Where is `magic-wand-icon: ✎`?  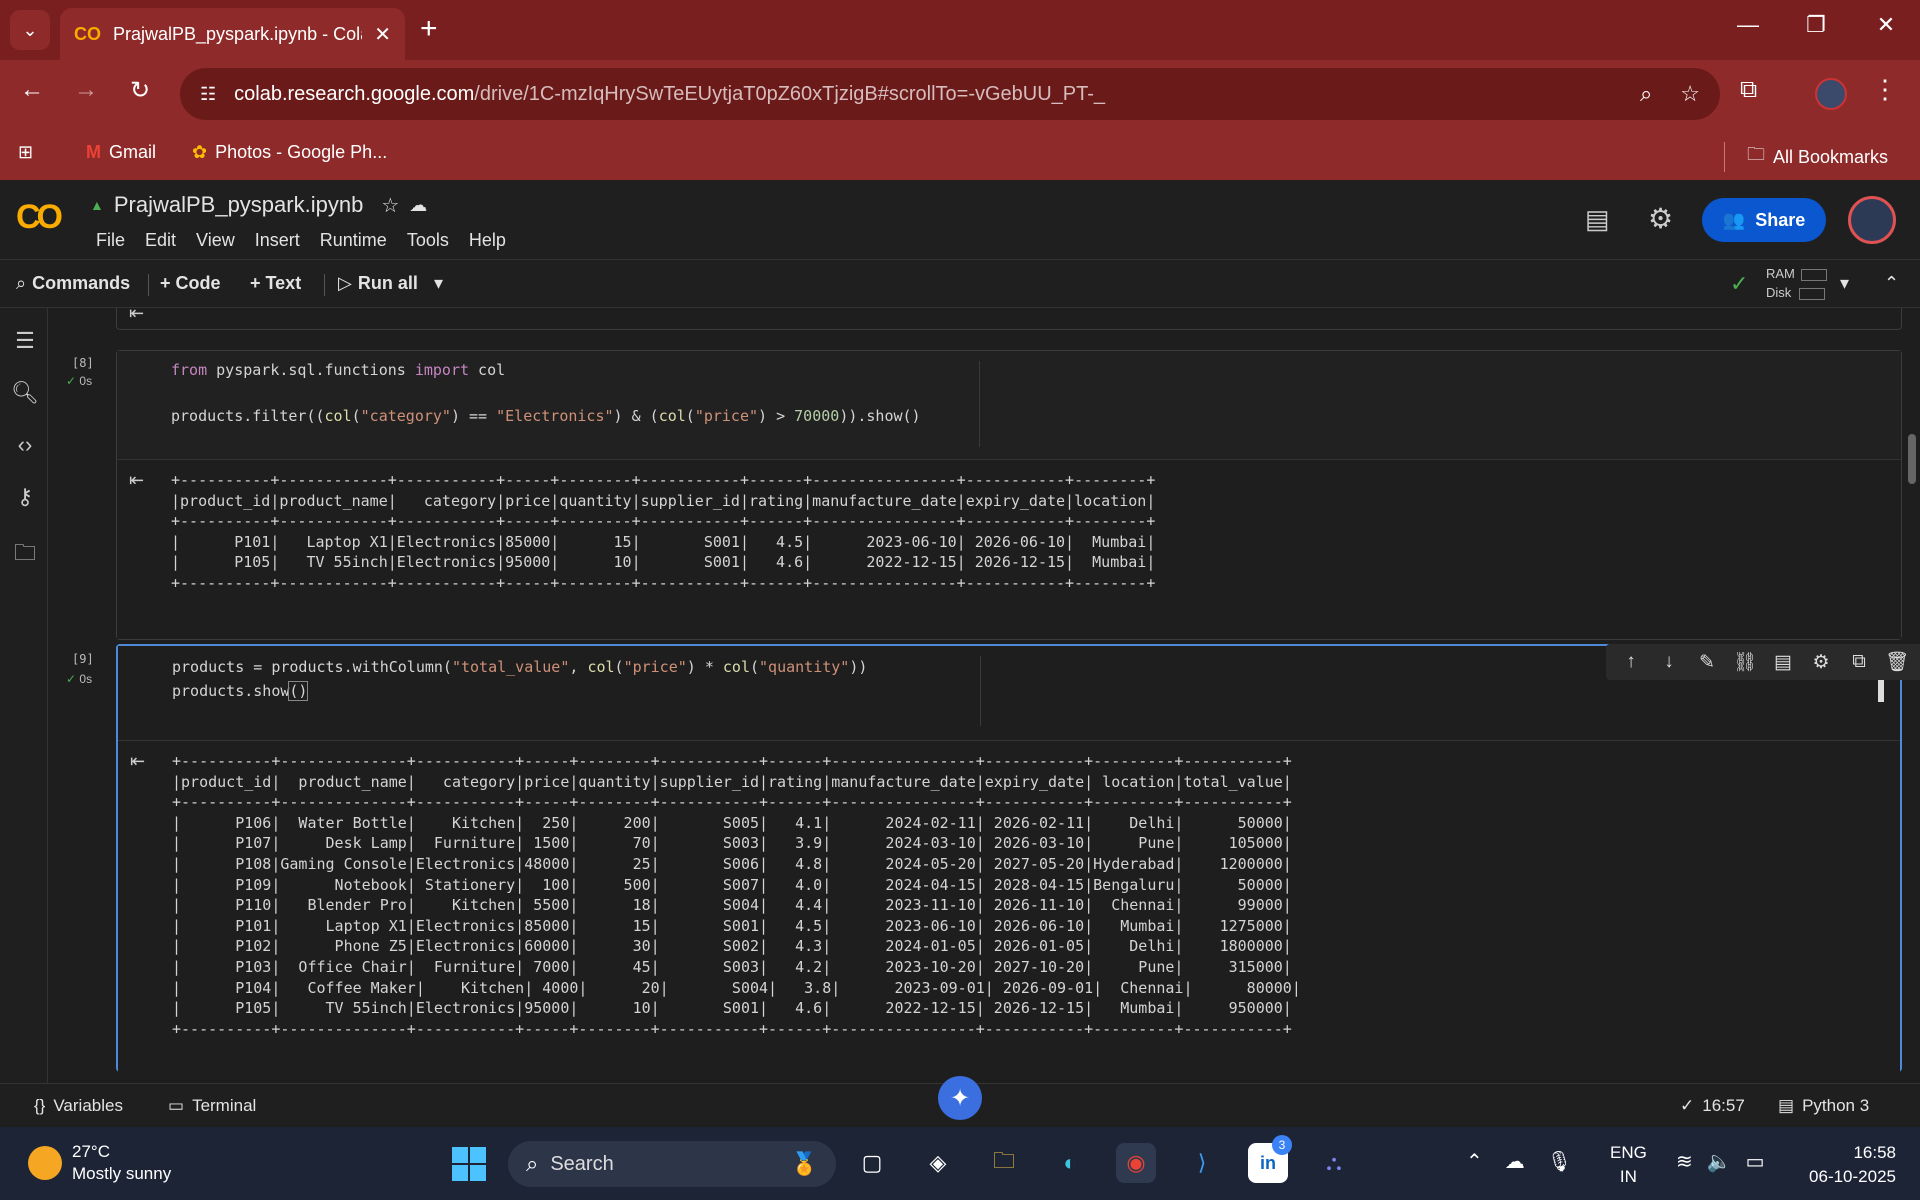 magic-wand-icon: ✎ is located at coordinates (1707, 662).